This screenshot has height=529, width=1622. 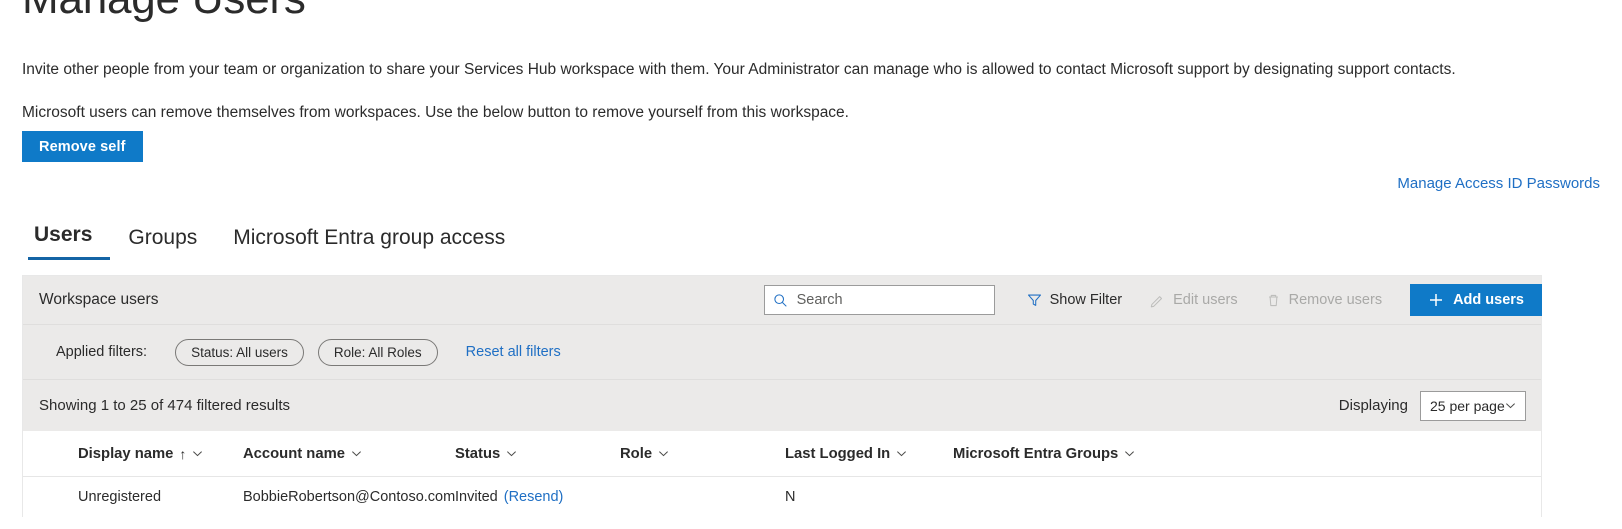 What do you see at coordinates (1335, 300) in the screenshot?
I see `remove-users-label: Remove users` at bounding box center [1335, 300].